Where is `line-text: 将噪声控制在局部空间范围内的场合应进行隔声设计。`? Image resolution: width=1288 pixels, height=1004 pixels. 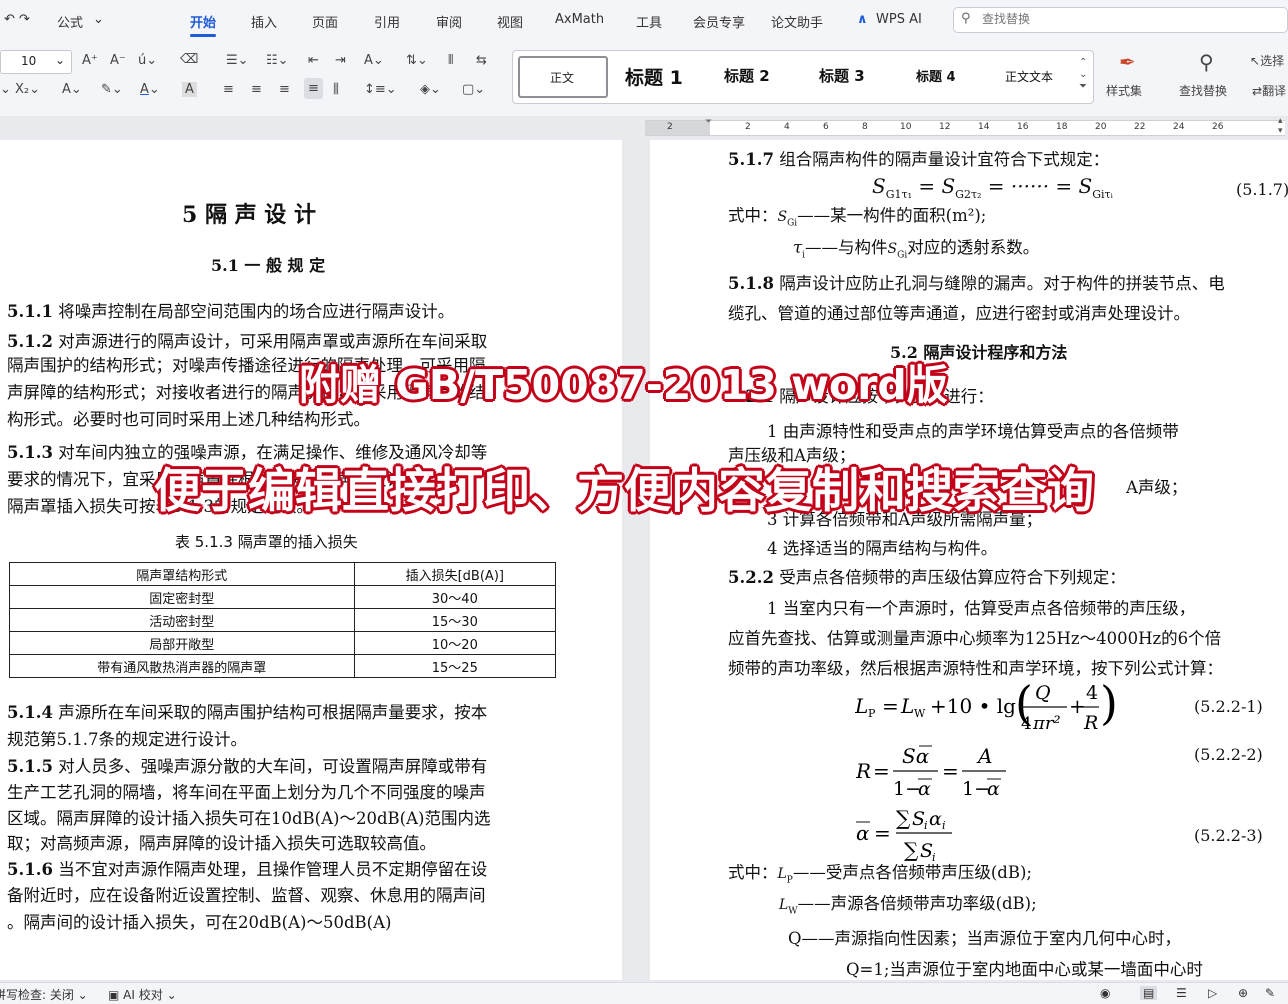 line-text: 将噪声控制在局部空间范围内的场合应进行隔声设计。 is located at coordinates (256, 311).